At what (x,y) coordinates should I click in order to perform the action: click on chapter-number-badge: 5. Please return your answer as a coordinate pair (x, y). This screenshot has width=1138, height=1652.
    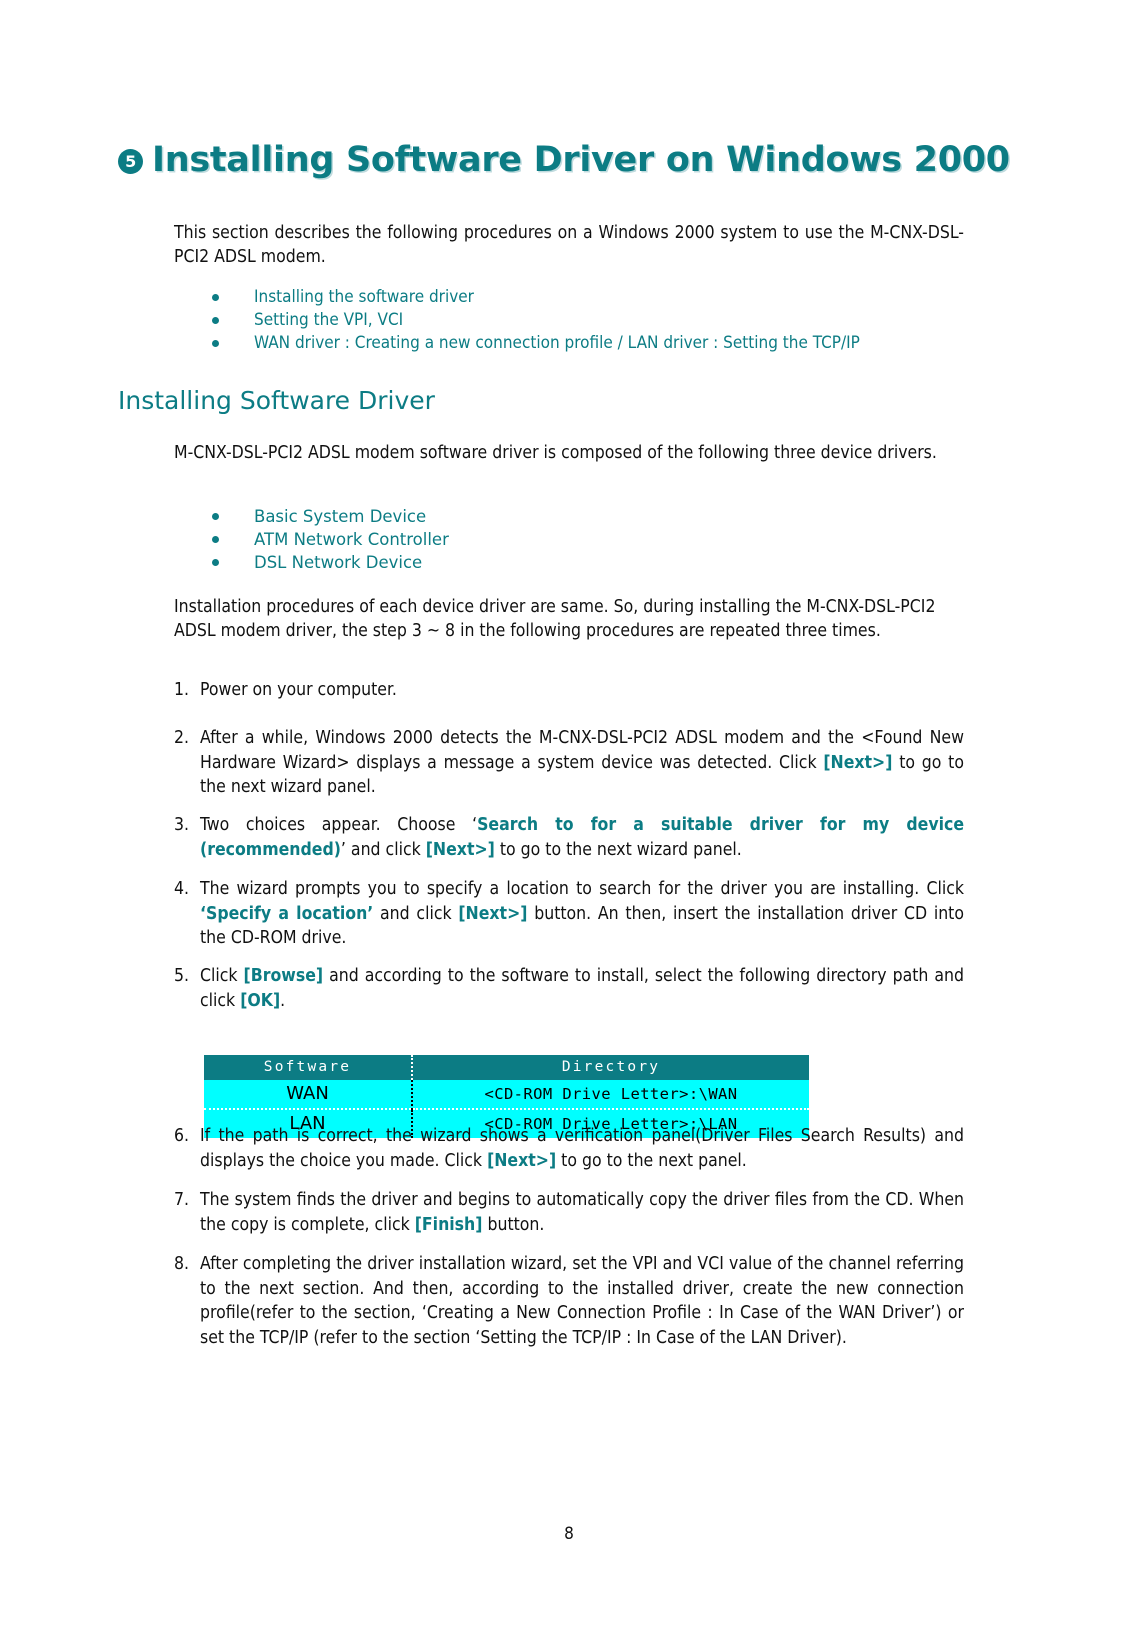
    Looking at the image, I should click on (130, 161).